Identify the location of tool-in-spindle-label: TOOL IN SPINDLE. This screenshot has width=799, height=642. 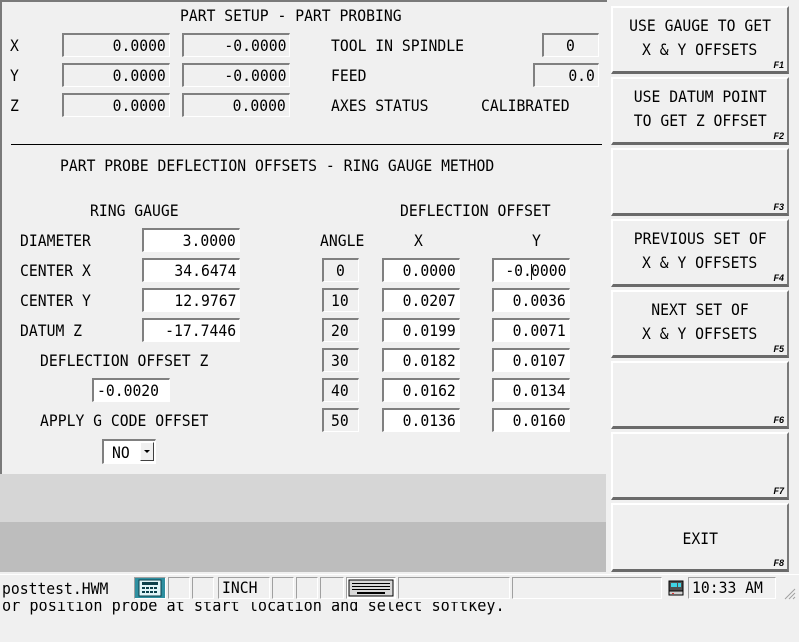
(397, 45).